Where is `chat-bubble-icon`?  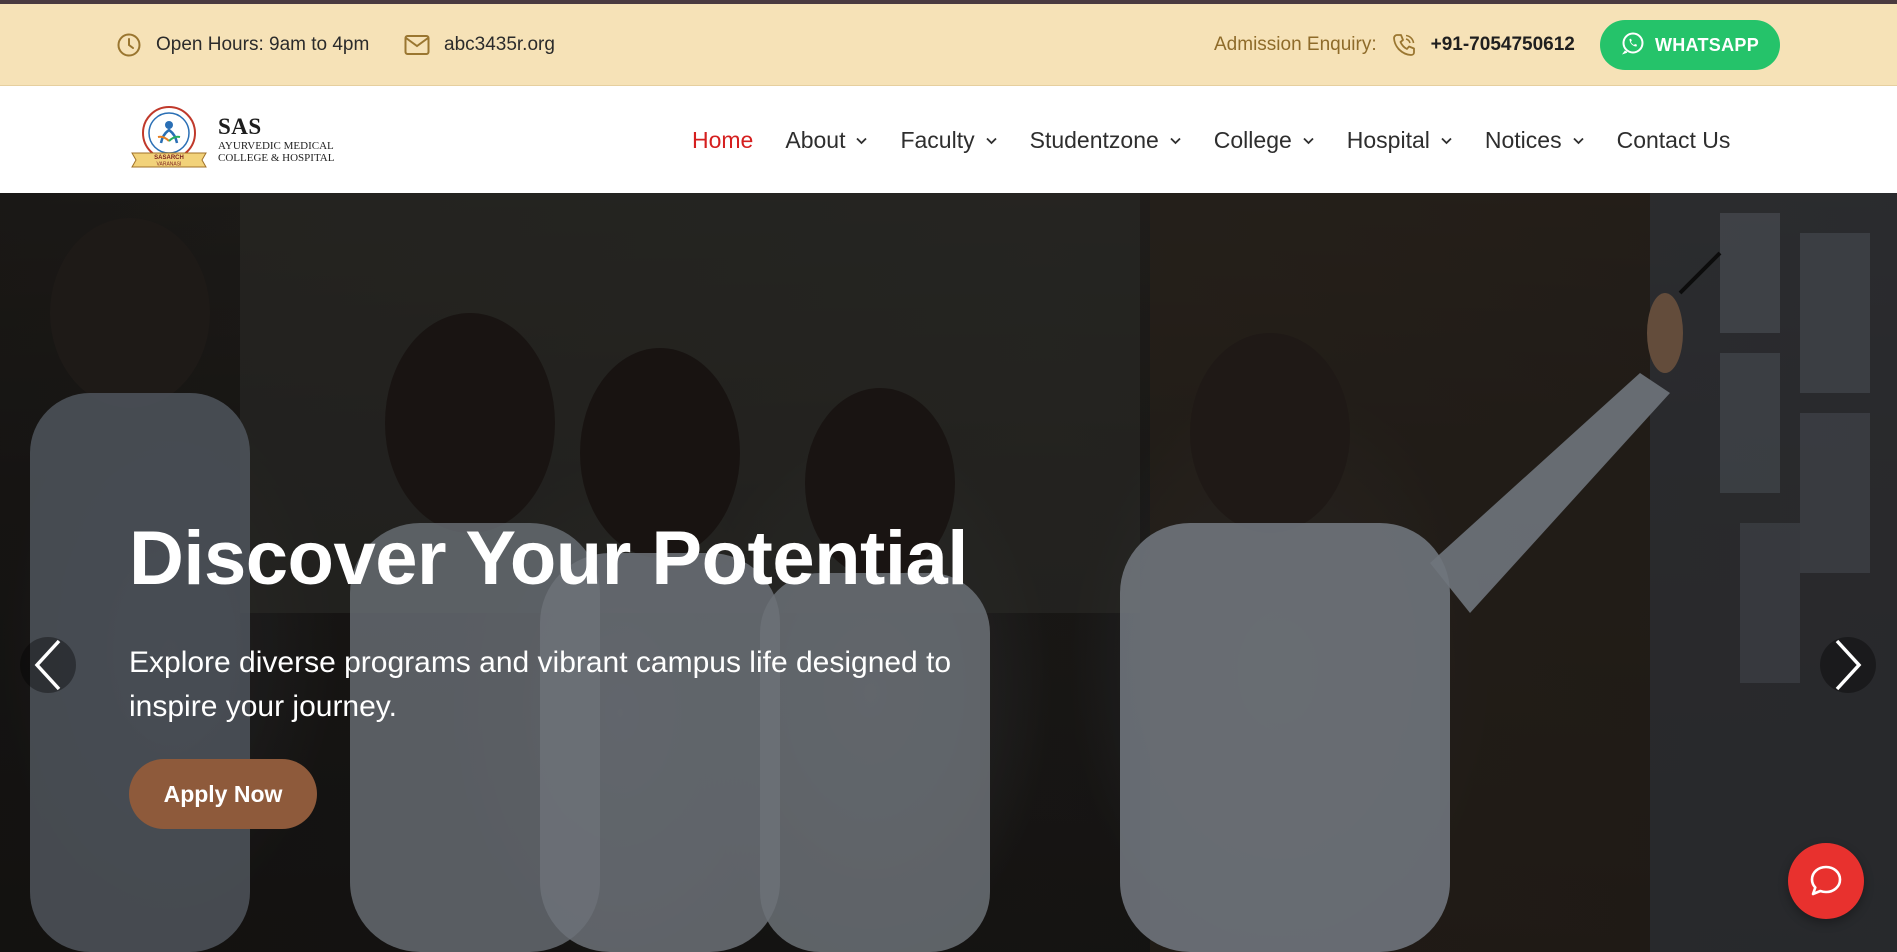
chat-bubble-icon is located at coordinates (1826, 880).